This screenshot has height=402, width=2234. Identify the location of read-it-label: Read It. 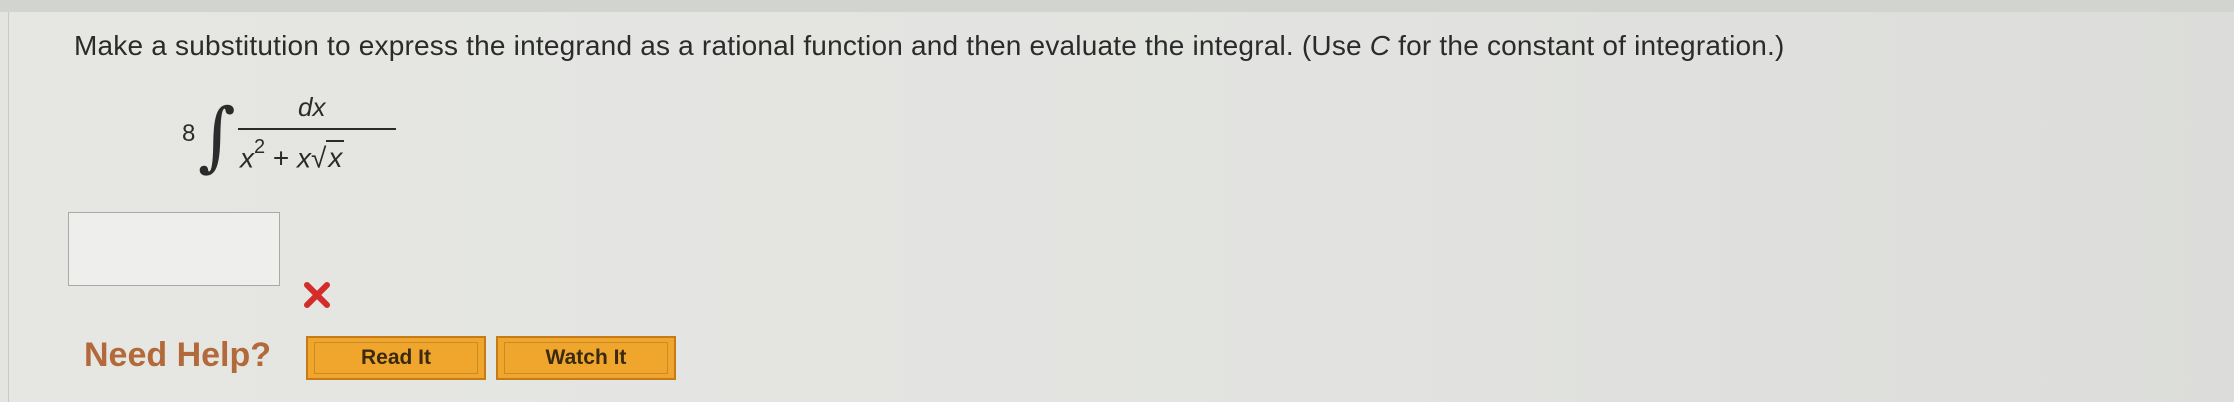
(395, 357).